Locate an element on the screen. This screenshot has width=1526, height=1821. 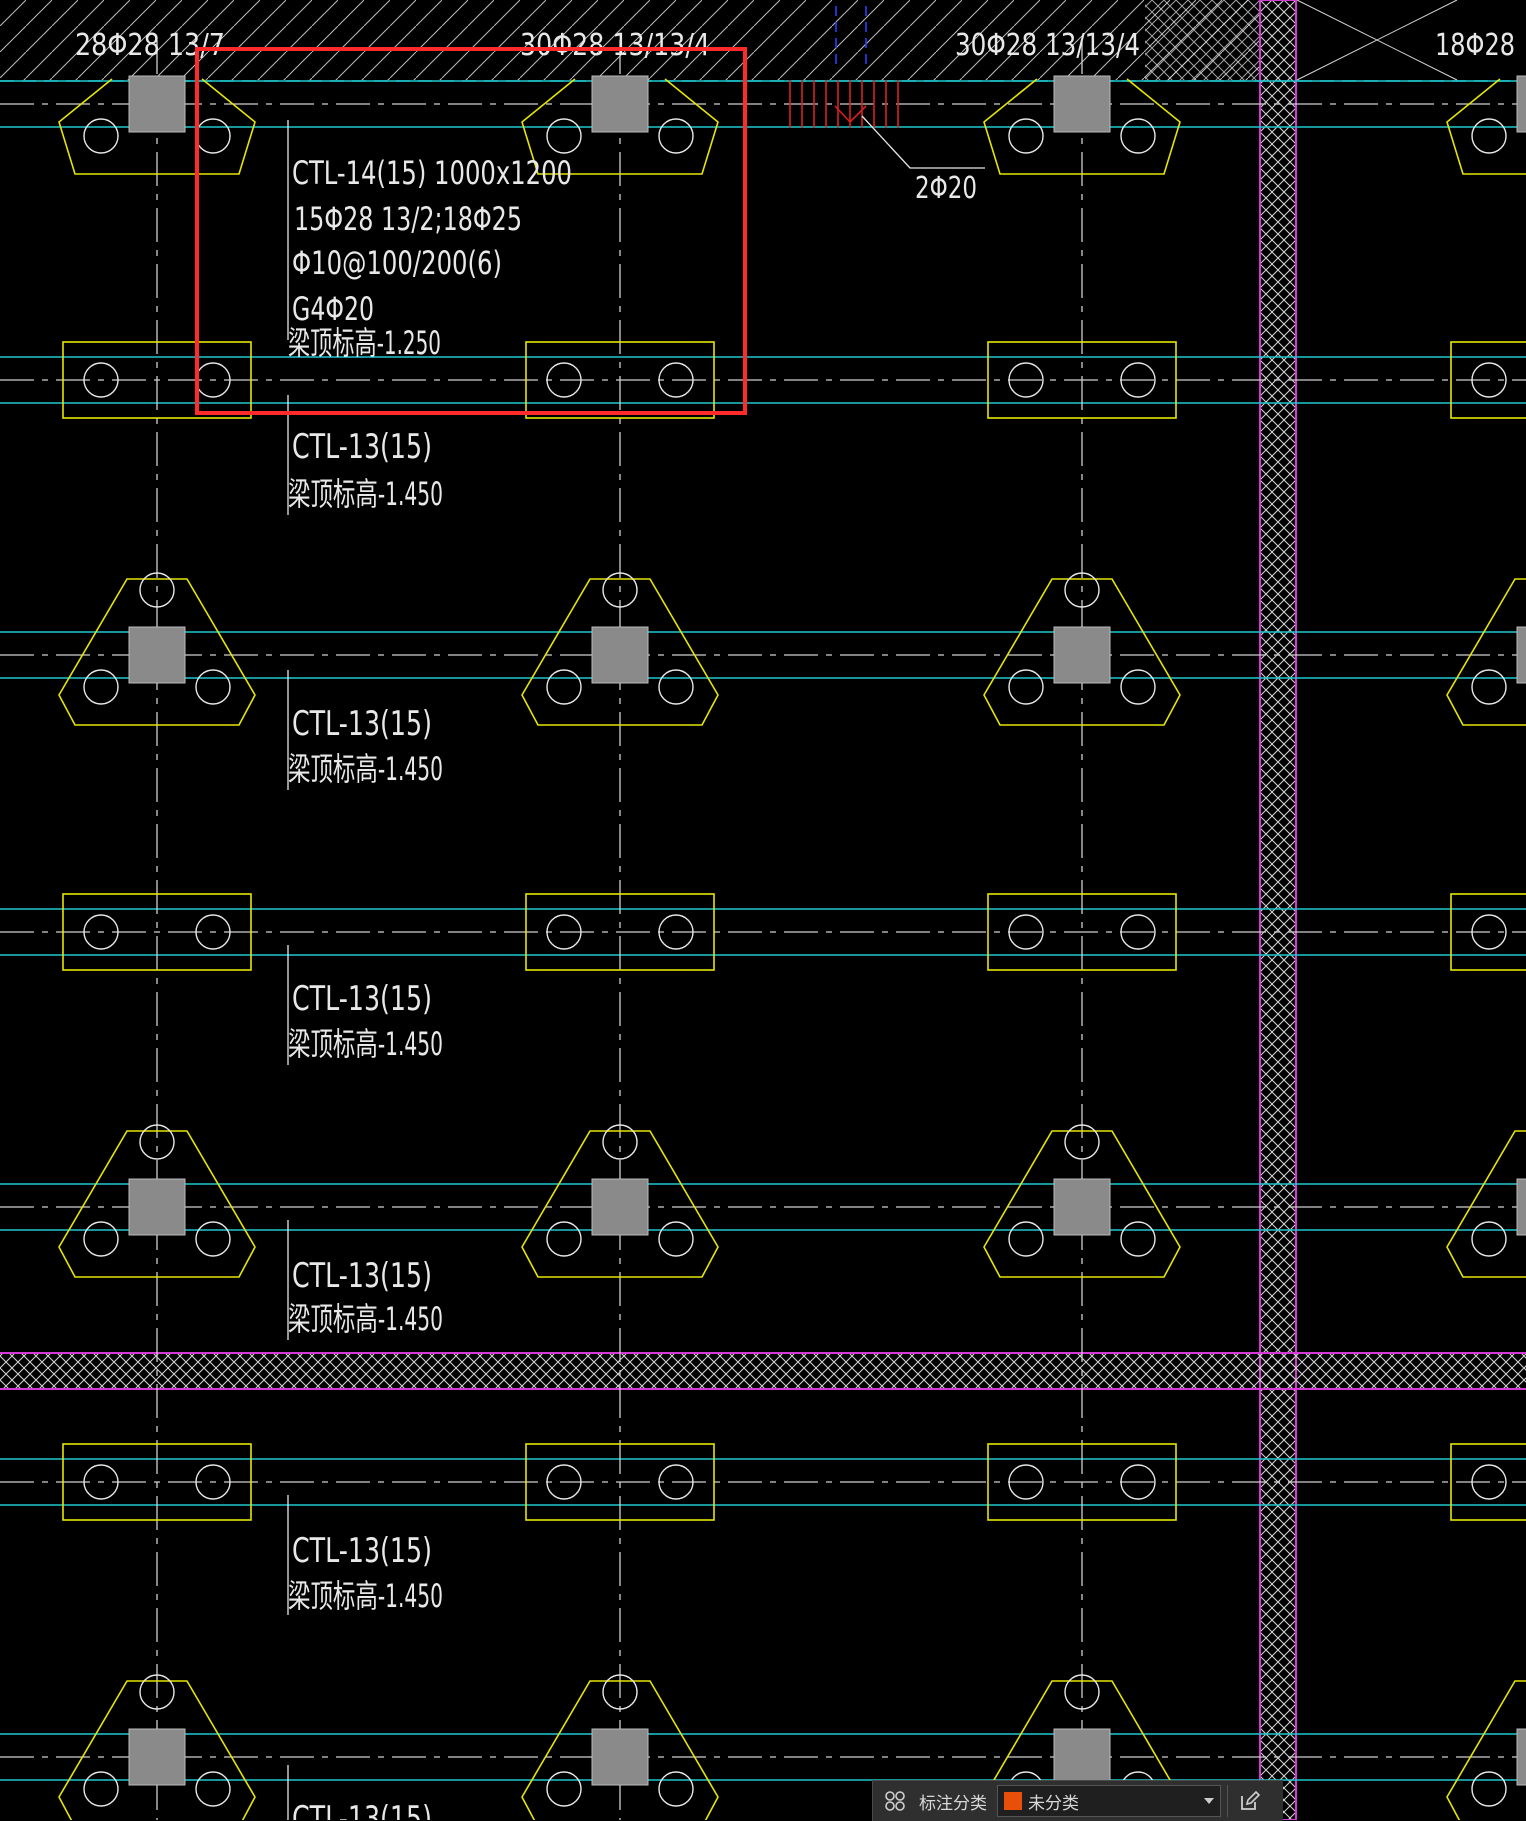
beam-name-label: CTL-14(15) 1000x1200 is located at coordinates (432, 173).